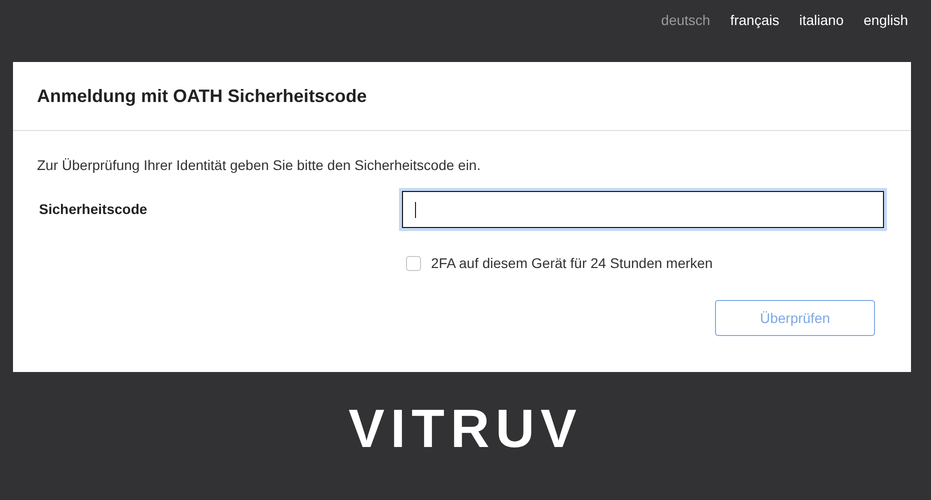 This screenshot has height=500, width=931. What do you see at coordinates (202, 96) in the screenshot?
I see `card-title: Anmeldung mit OATH Sicherheitscode` at bounding box center [202, 96].